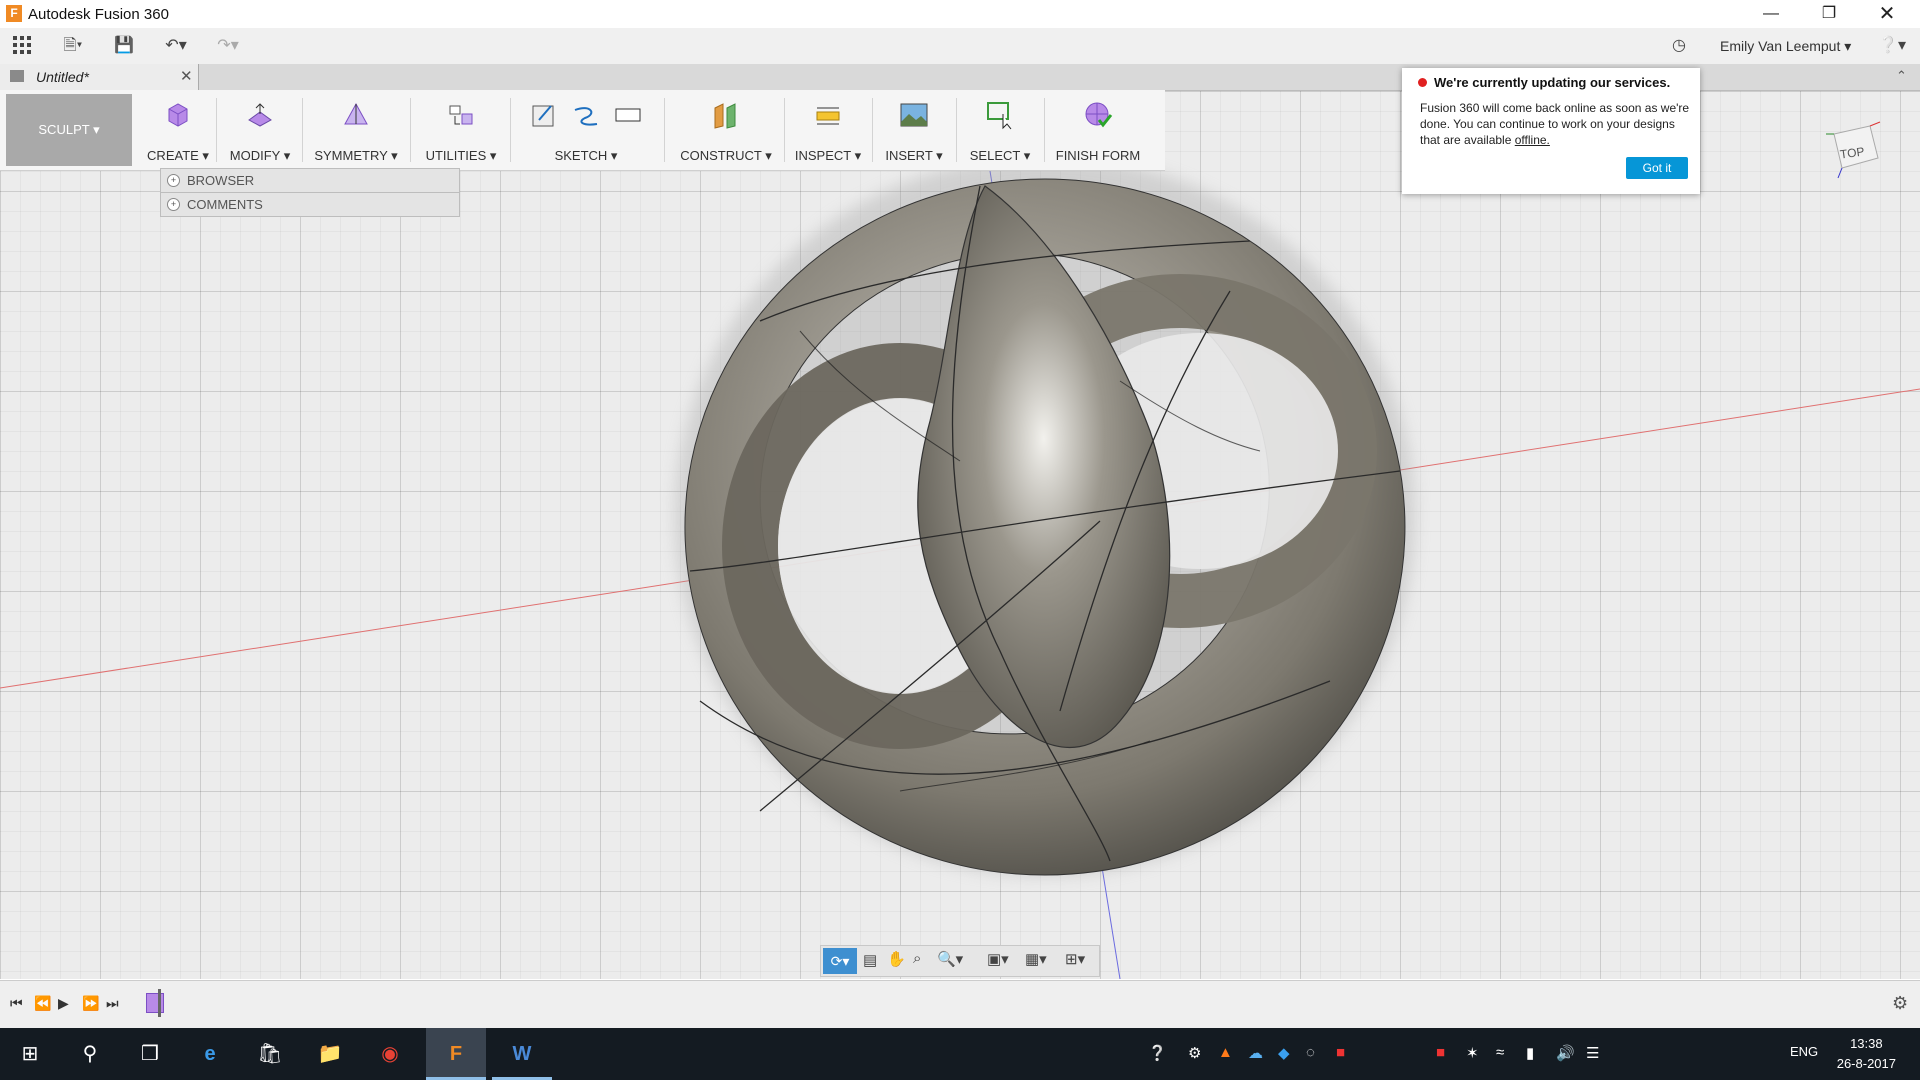 This screenshot has height=1080, width=1920. What do you see at coordinates (1440, 1052) in the screenshot?
I see `solidworks-icon: ■` at bounding box center [1440, 1052].